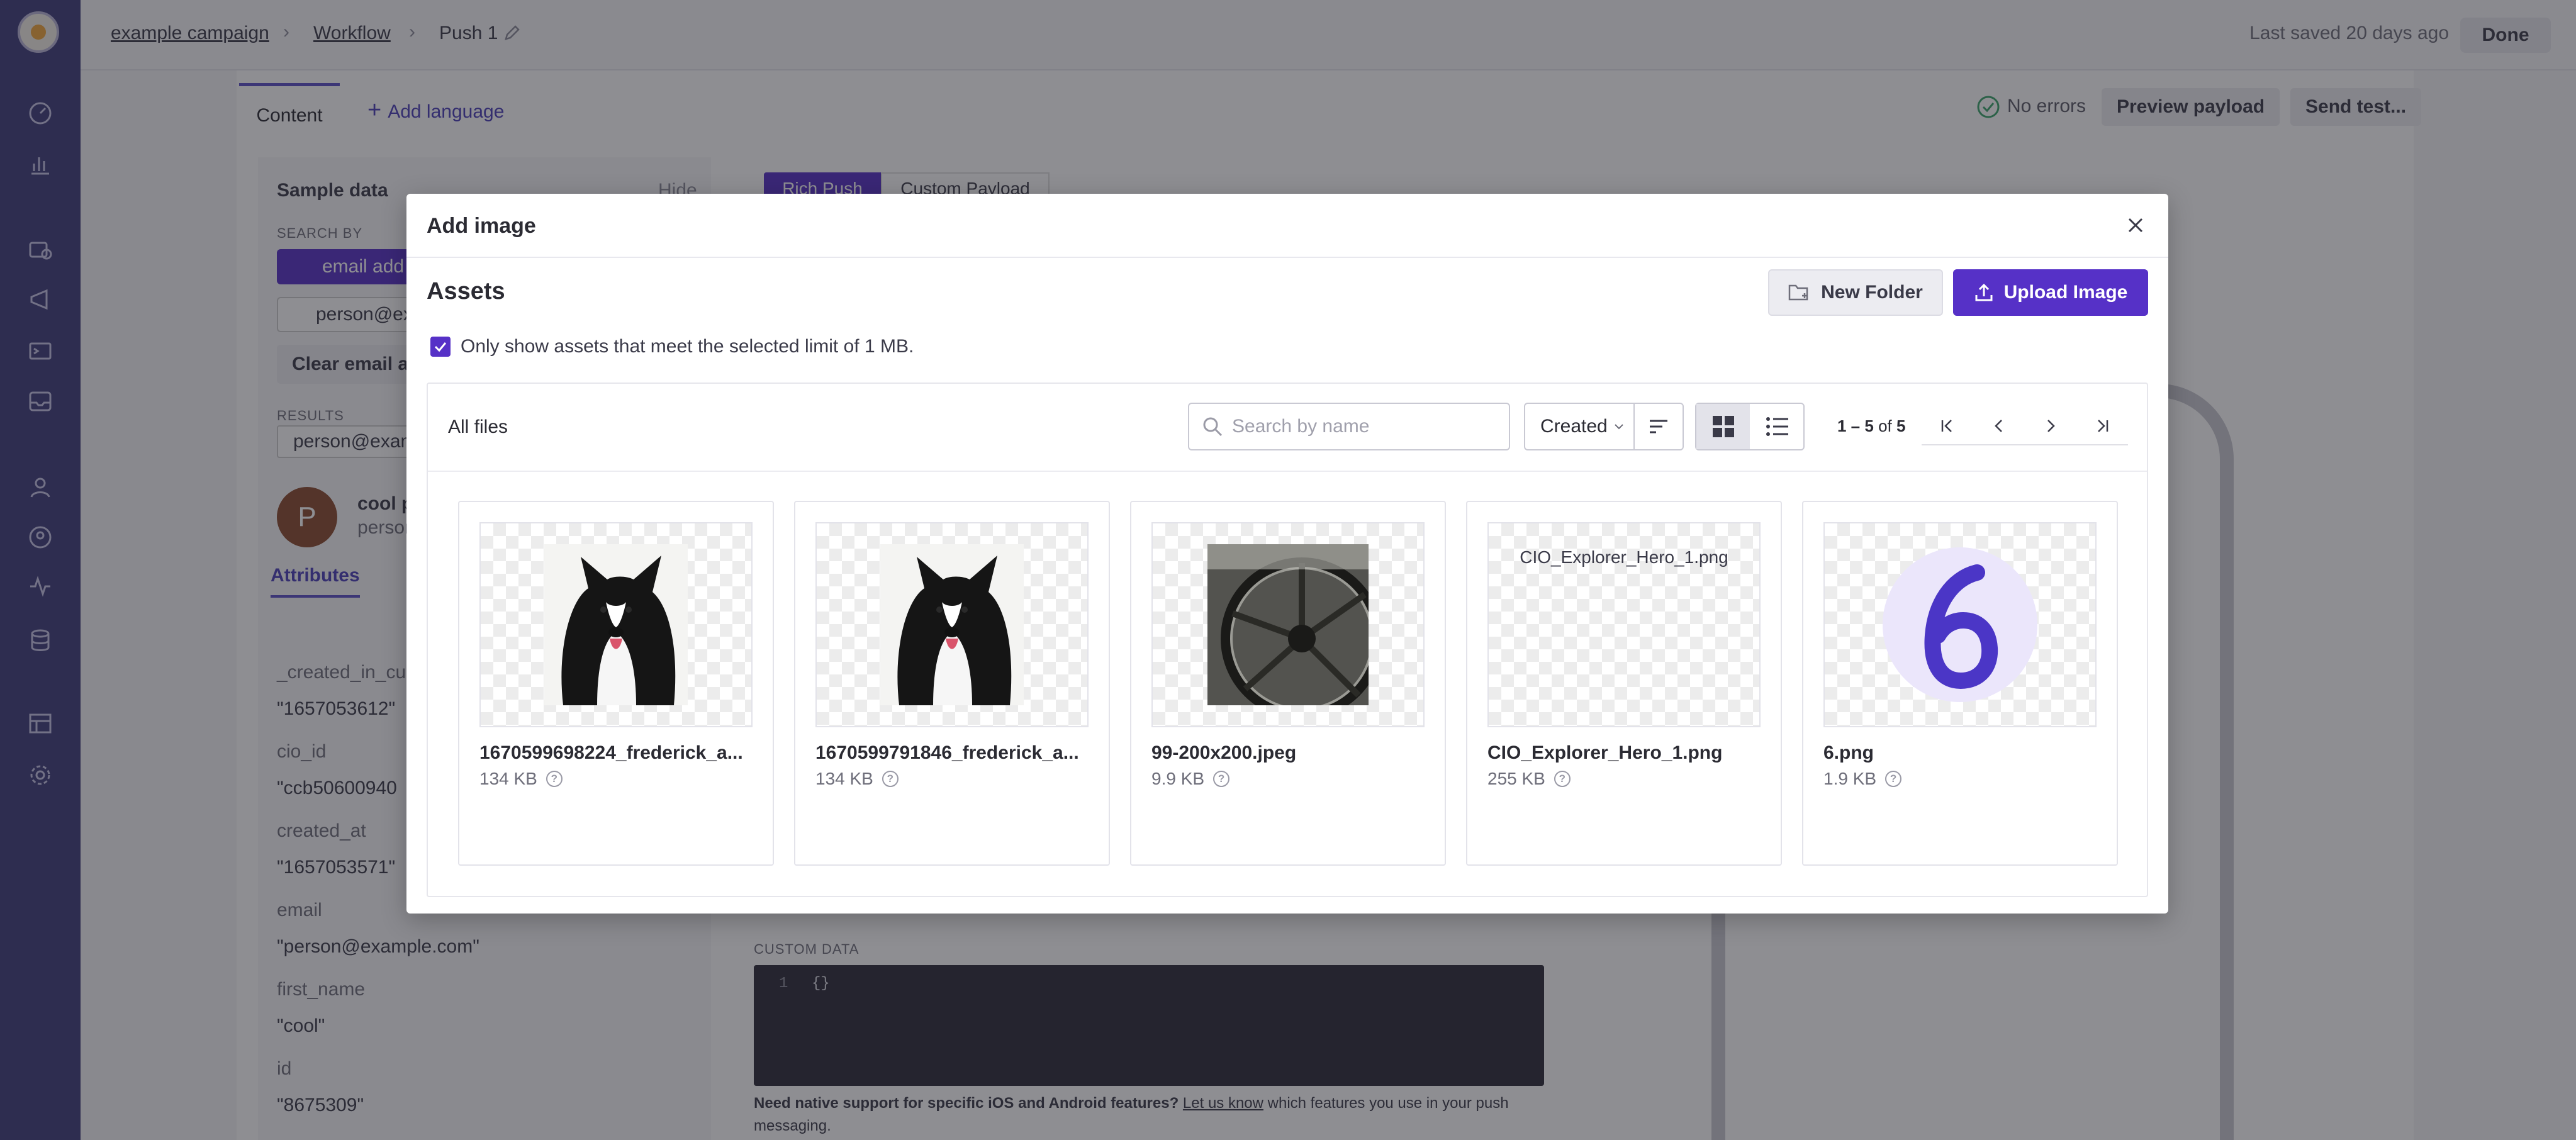 The width and height of the screenshot is (2576, 1140). I want to click on last-page-button, so click(2102, 426).